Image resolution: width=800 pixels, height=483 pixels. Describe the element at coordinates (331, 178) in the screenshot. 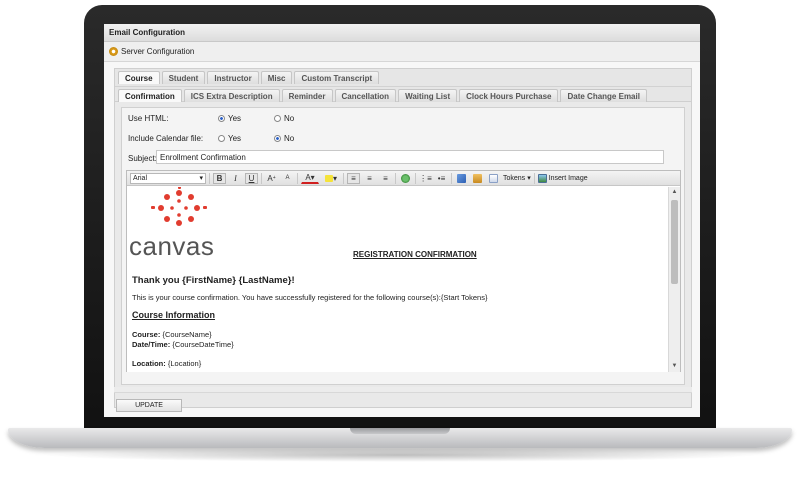

I see `highlight-color-icon: ▾` at that location.